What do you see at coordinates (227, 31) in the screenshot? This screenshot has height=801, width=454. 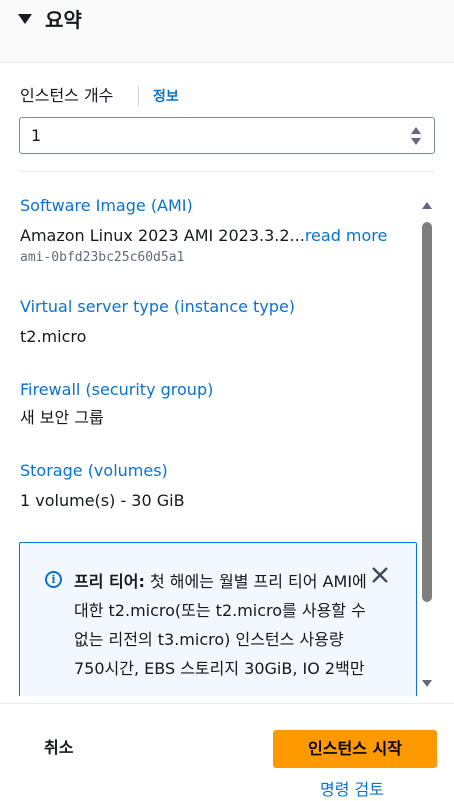 I see `summary-header: 요약` at bounding box center [227, 31].